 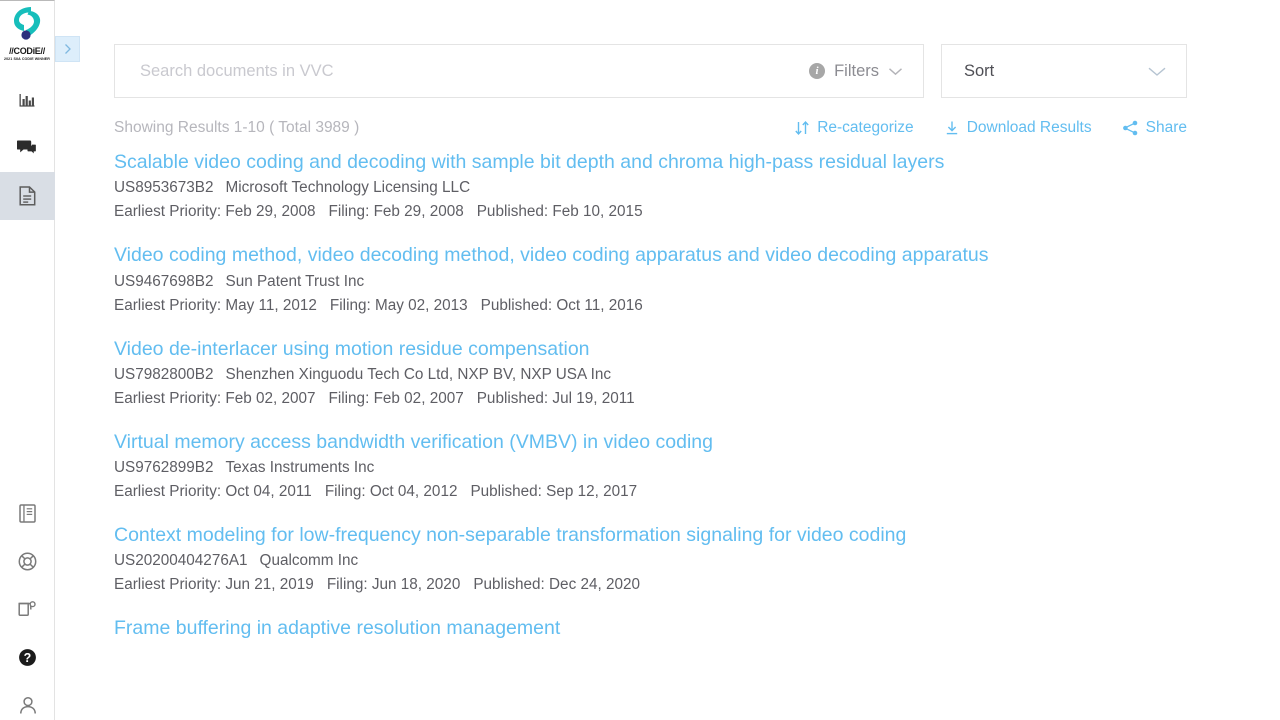 What do you see at coordinates (398, 305) in the screenshot?
I see `filing-date: Filing: May 02, 2013` at bounding box center [398, 305].